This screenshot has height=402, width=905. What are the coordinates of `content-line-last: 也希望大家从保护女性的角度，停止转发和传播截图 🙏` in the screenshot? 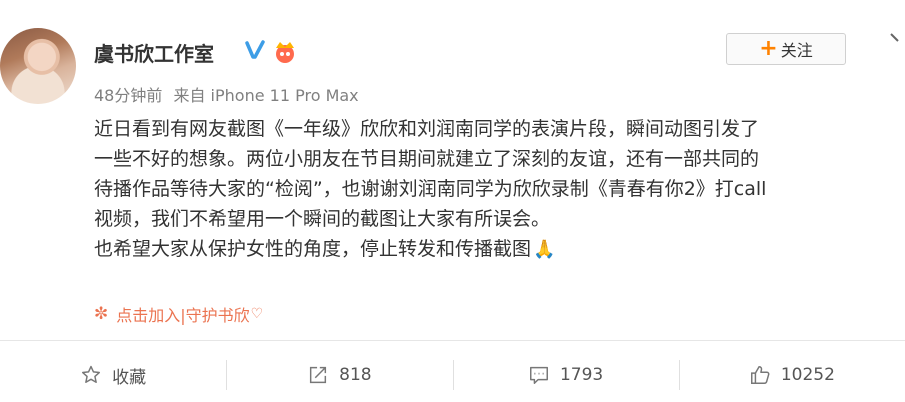 It's located at (498, 249).